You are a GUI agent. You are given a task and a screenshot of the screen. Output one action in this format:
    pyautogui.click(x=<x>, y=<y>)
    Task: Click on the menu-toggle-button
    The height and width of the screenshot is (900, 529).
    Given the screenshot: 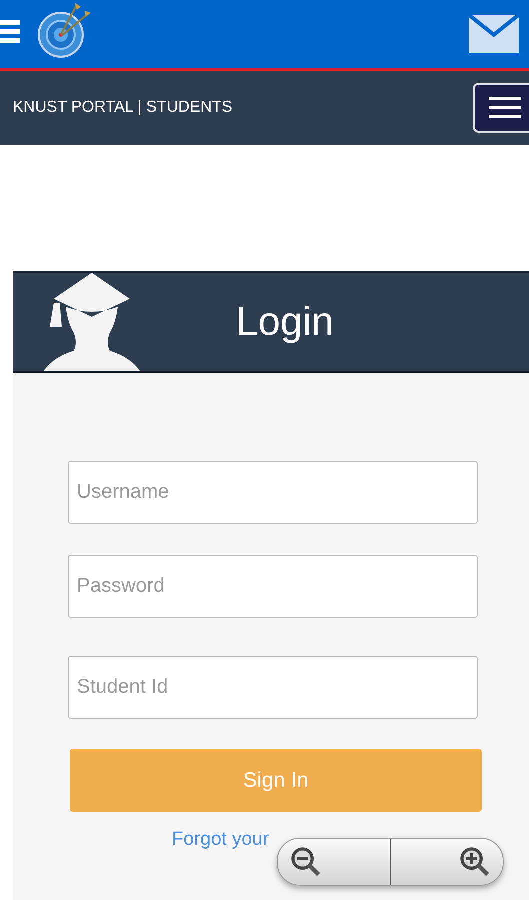 What is the action you would take?
    pyautogui.click(x=501, y=108)
    